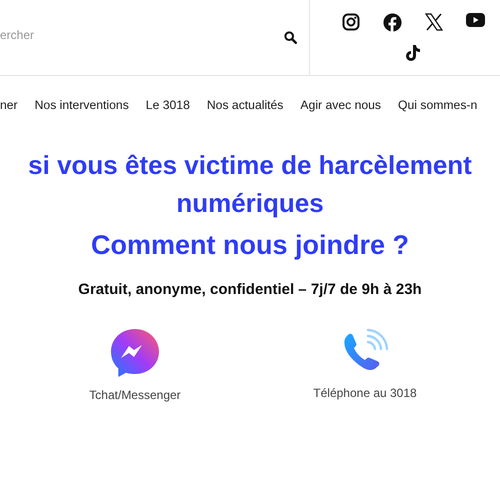 The width and height of the screenshot is (500, 500). What do you see at coordinates (135, 353) in the screenshot?
I see `messenger-icon` at bounding box center [135, 353].